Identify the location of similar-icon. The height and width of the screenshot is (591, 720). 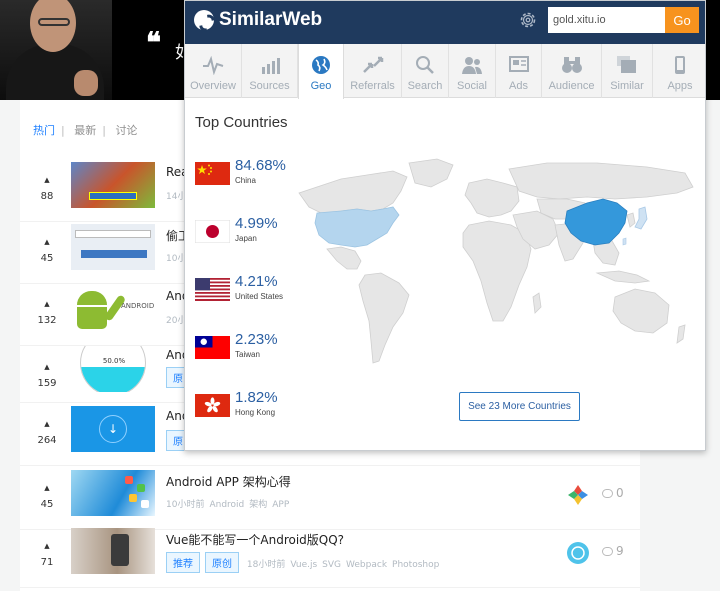
(626, 64).